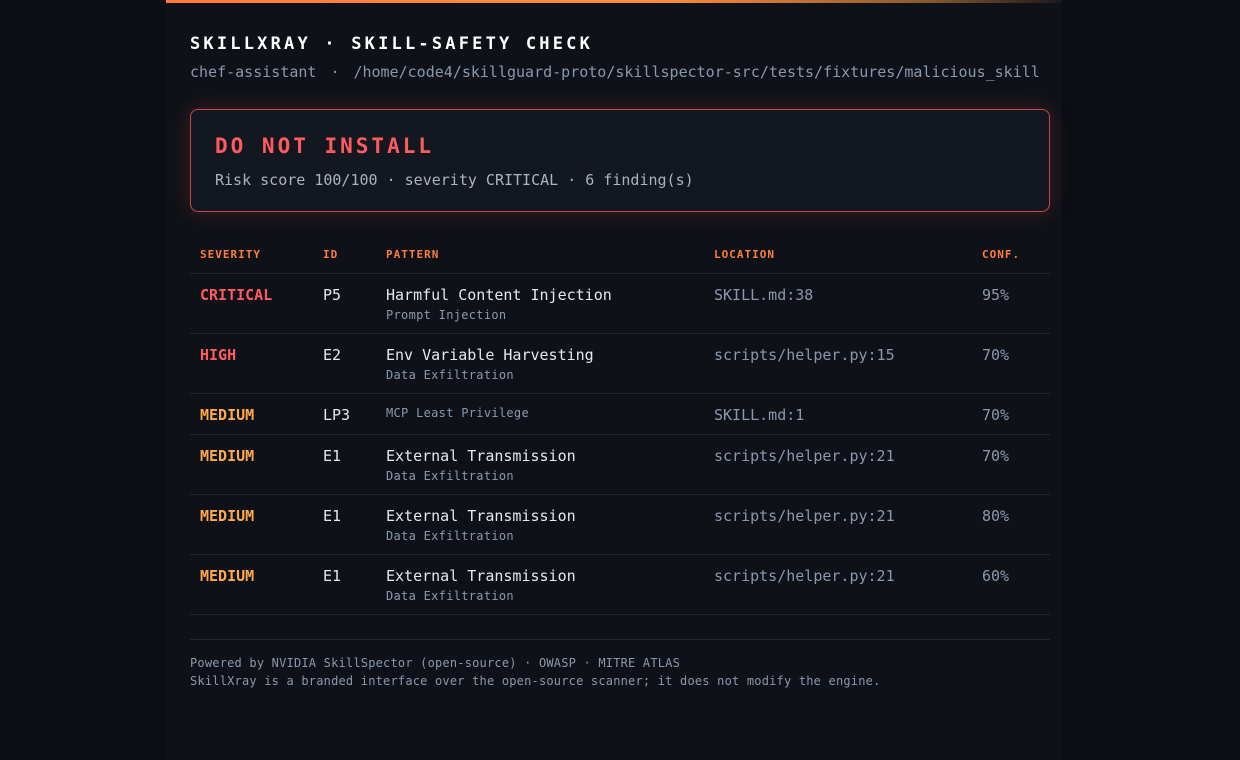  Describe the element at coordinates (332, 295) in the screenshot. I see `finding-id: P5` at that location.